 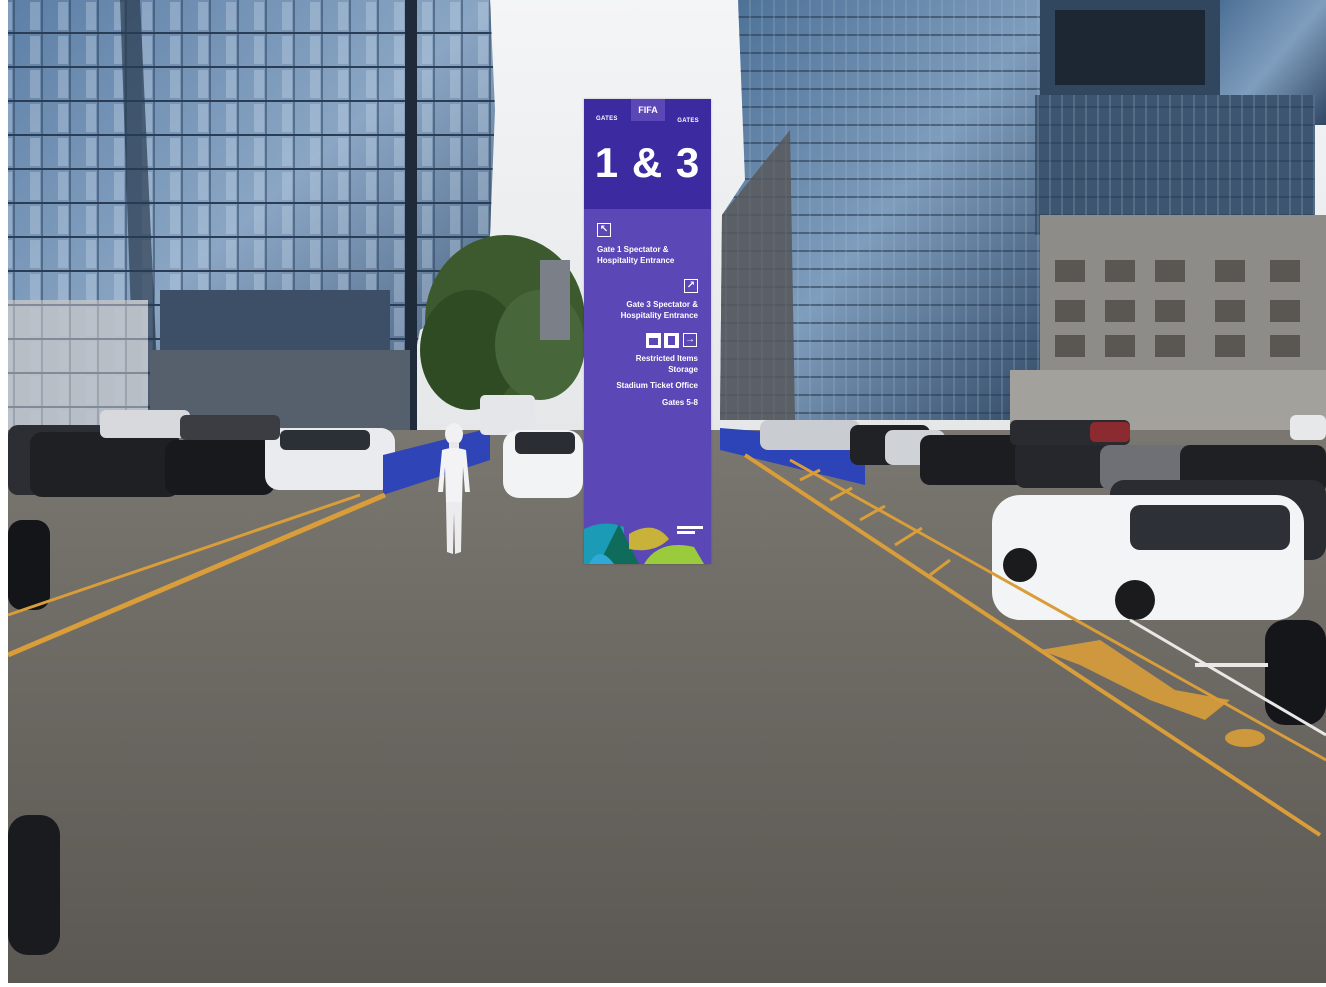 What do you see at coordinates (604, 230) in the screenshot?
I see `arrow-up-left-icon: ↖` at bounding box center [604, 230].